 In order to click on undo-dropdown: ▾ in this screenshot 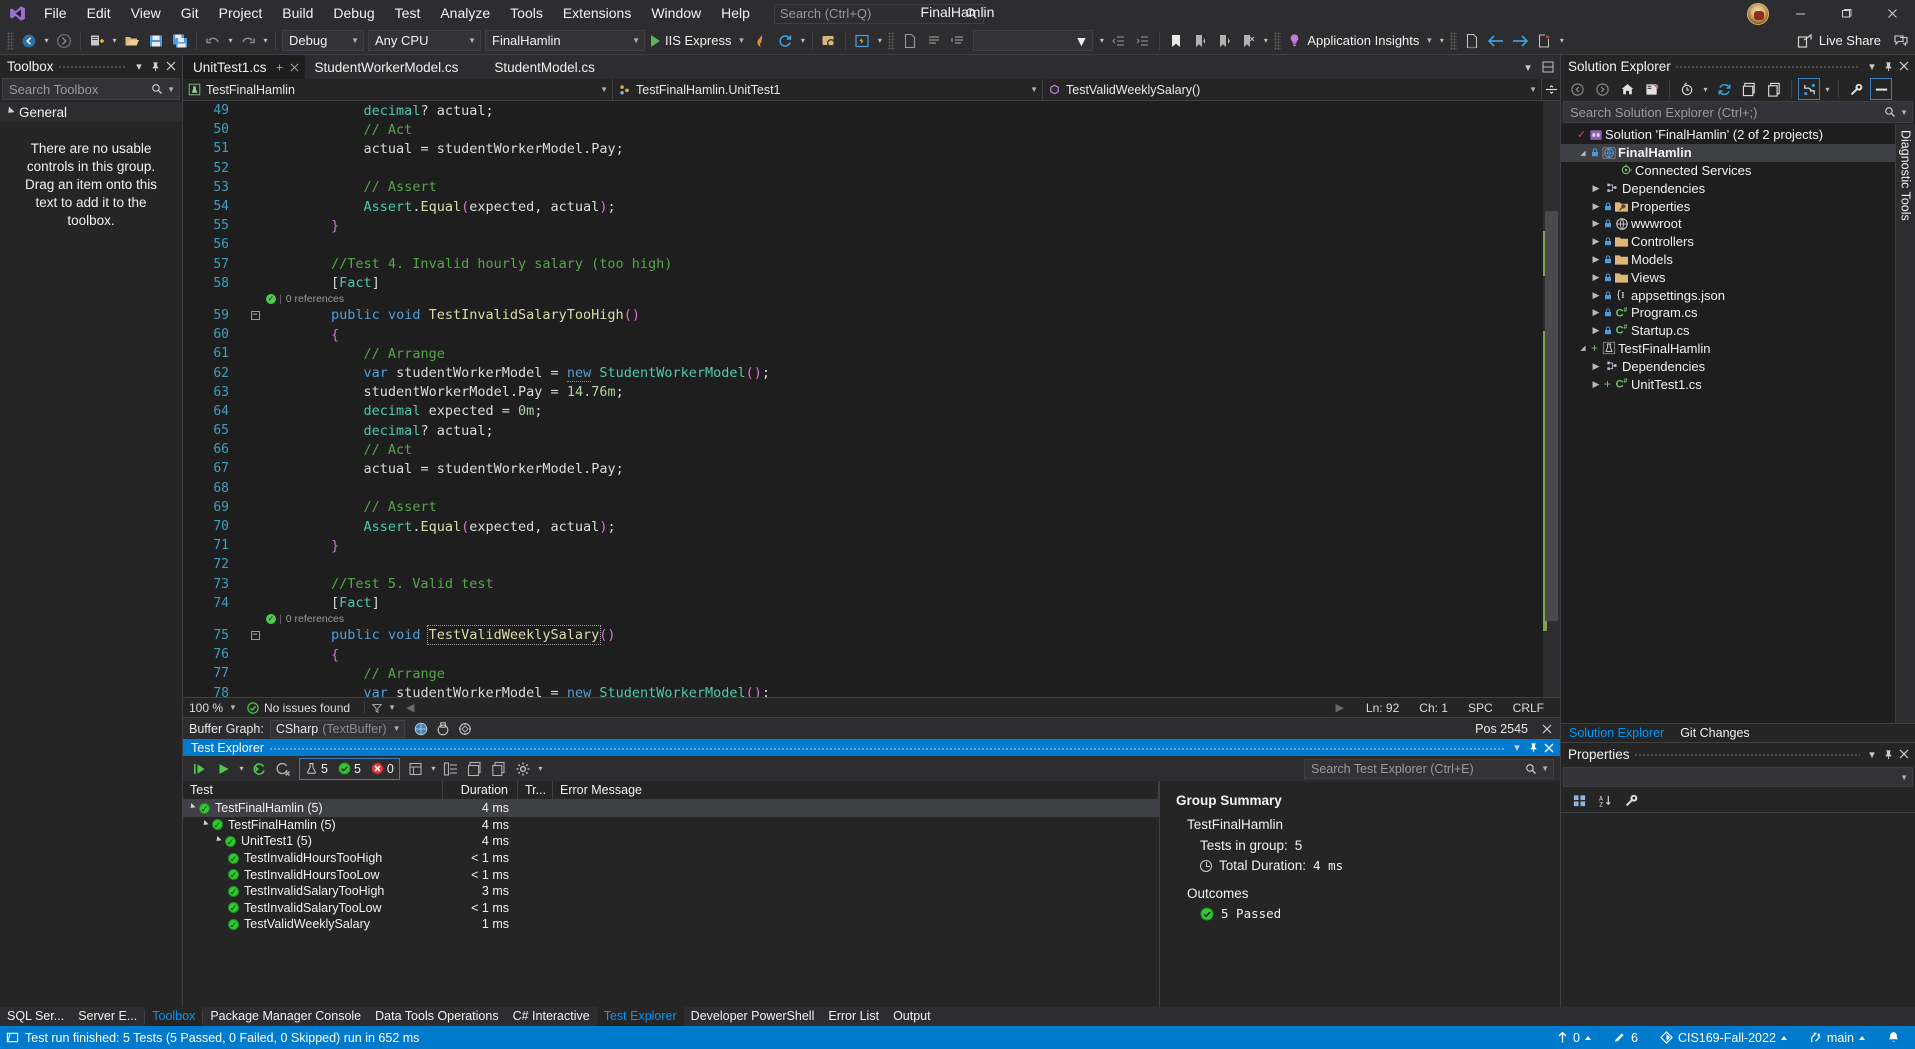, I will do `click(230, 41)`.